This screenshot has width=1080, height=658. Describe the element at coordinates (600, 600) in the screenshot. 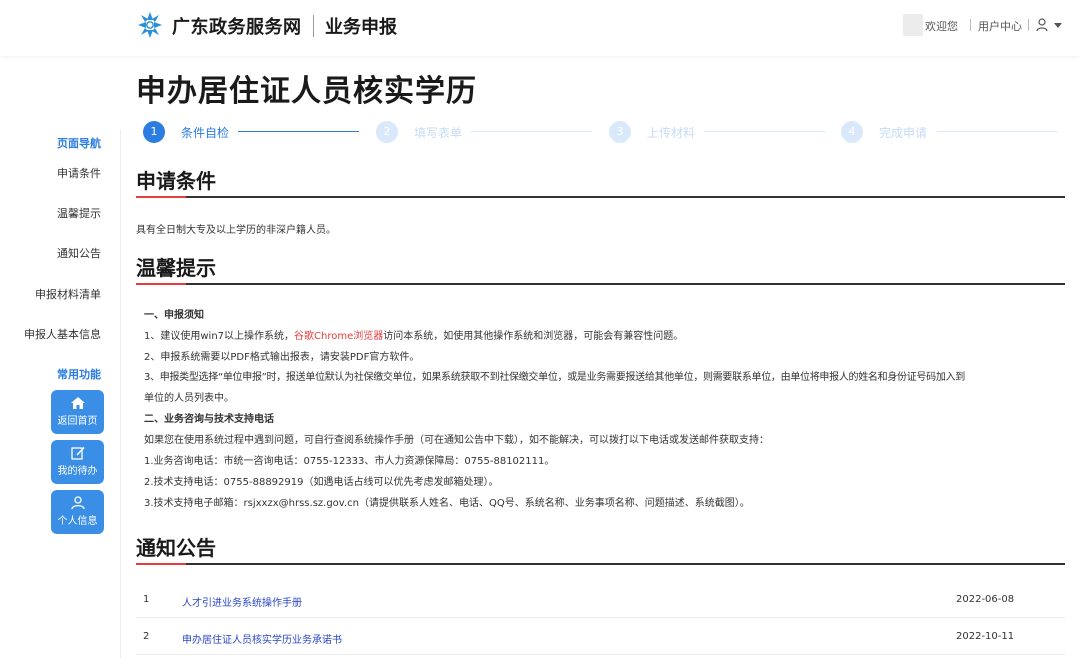

I see `notice-row: 1 人才引进业务系统操作手册 2022-06-08` at that location.